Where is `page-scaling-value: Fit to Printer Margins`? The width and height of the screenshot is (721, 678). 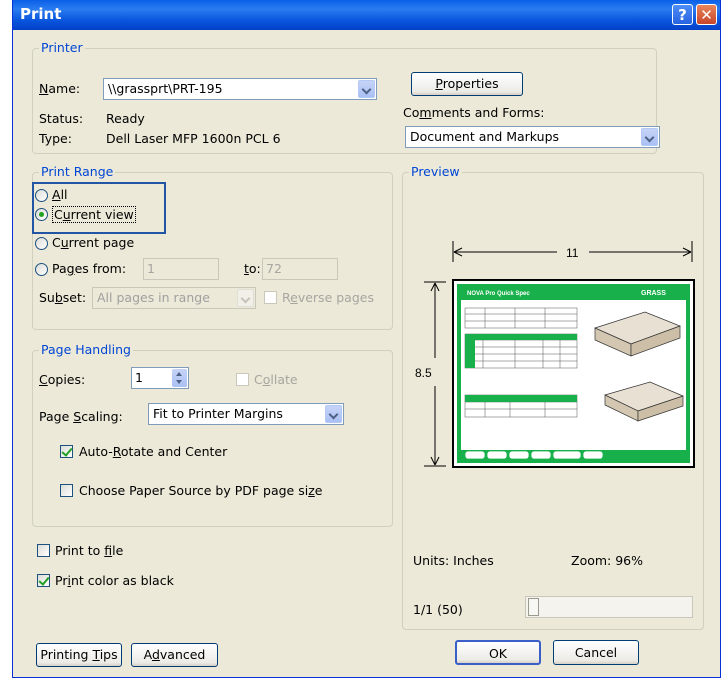
page-scaling-value: Fit to Printer Margins is located at coordinates (218, 413).